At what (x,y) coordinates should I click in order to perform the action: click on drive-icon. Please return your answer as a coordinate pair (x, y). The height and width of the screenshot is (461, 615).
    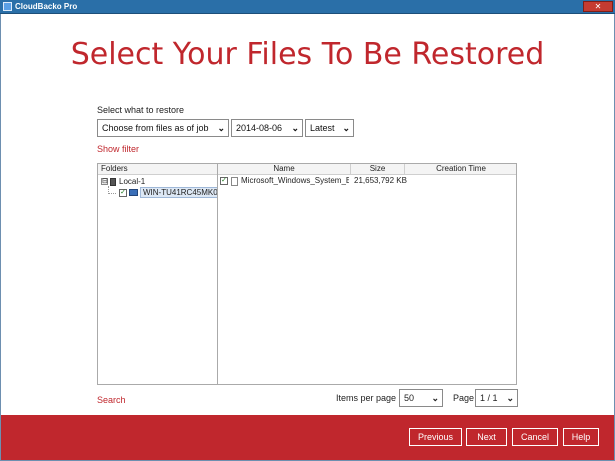
    Looking at the image, I should click on (113, 181).